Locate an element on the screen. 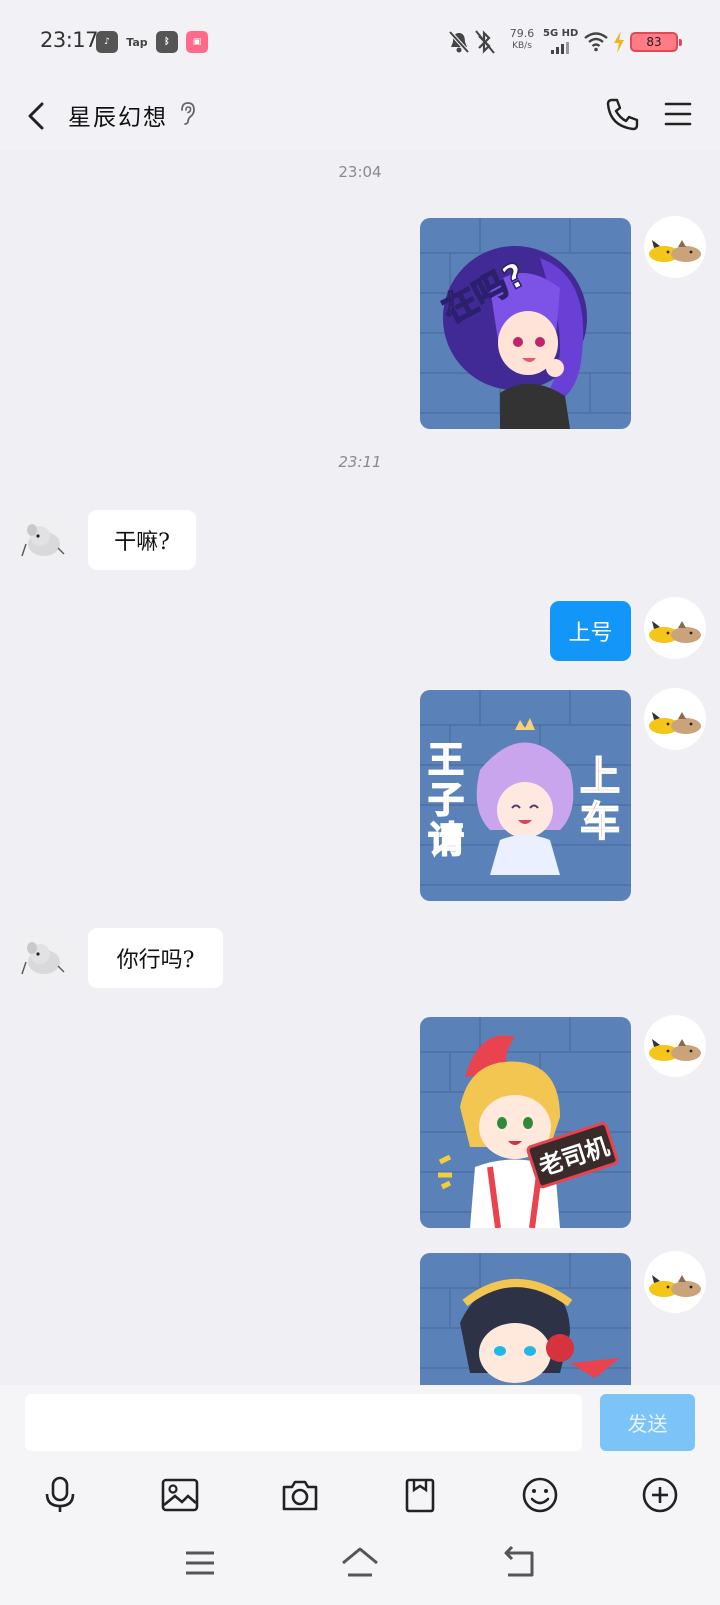 The width and height of the screenshot is (720, 1605). battery-indicator: 83 is located at coordinates (656, 42).